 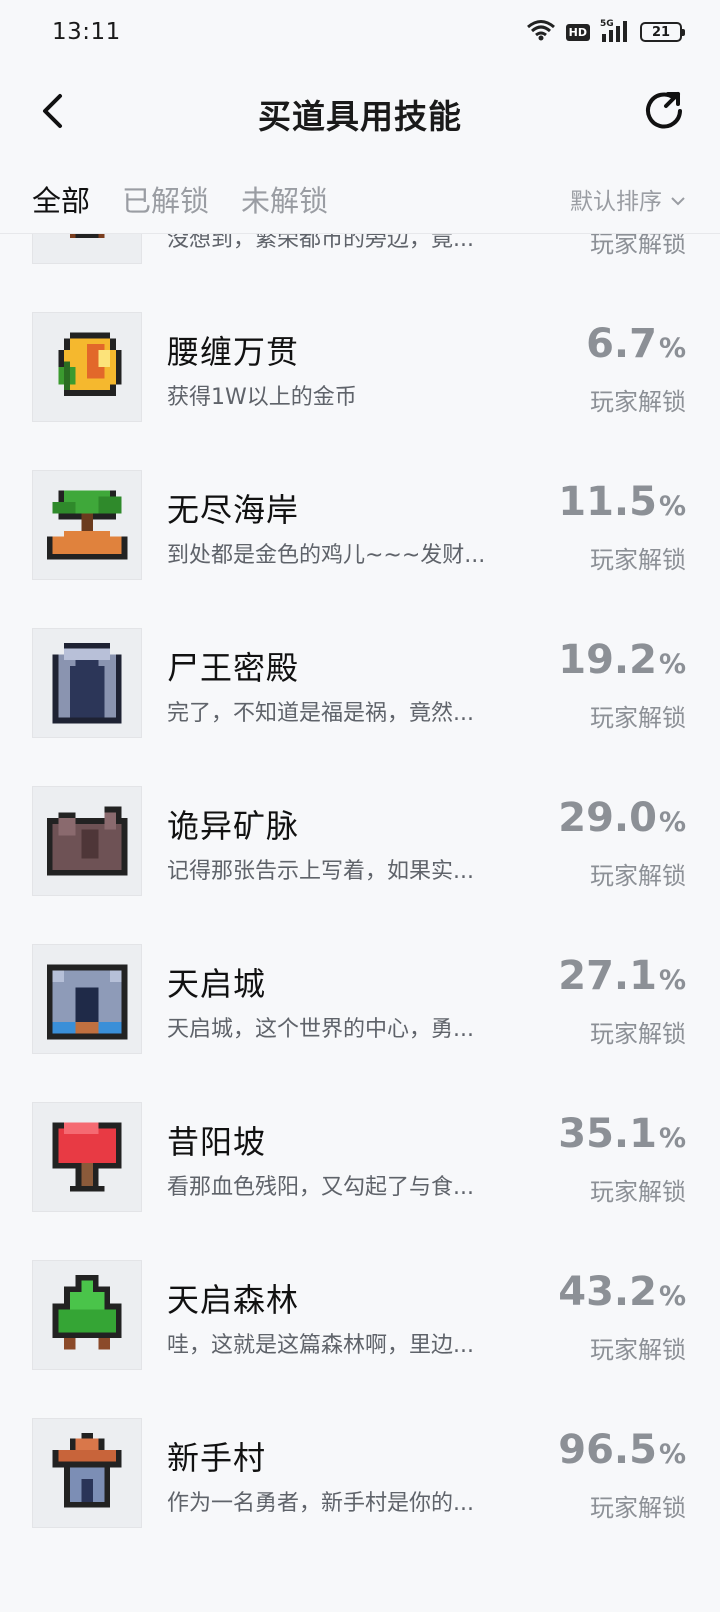 What do you see at coordinates (233, 352) in the screenshot?
I see `item-name: 腰缠万贯` at bounding box center [233, 352].